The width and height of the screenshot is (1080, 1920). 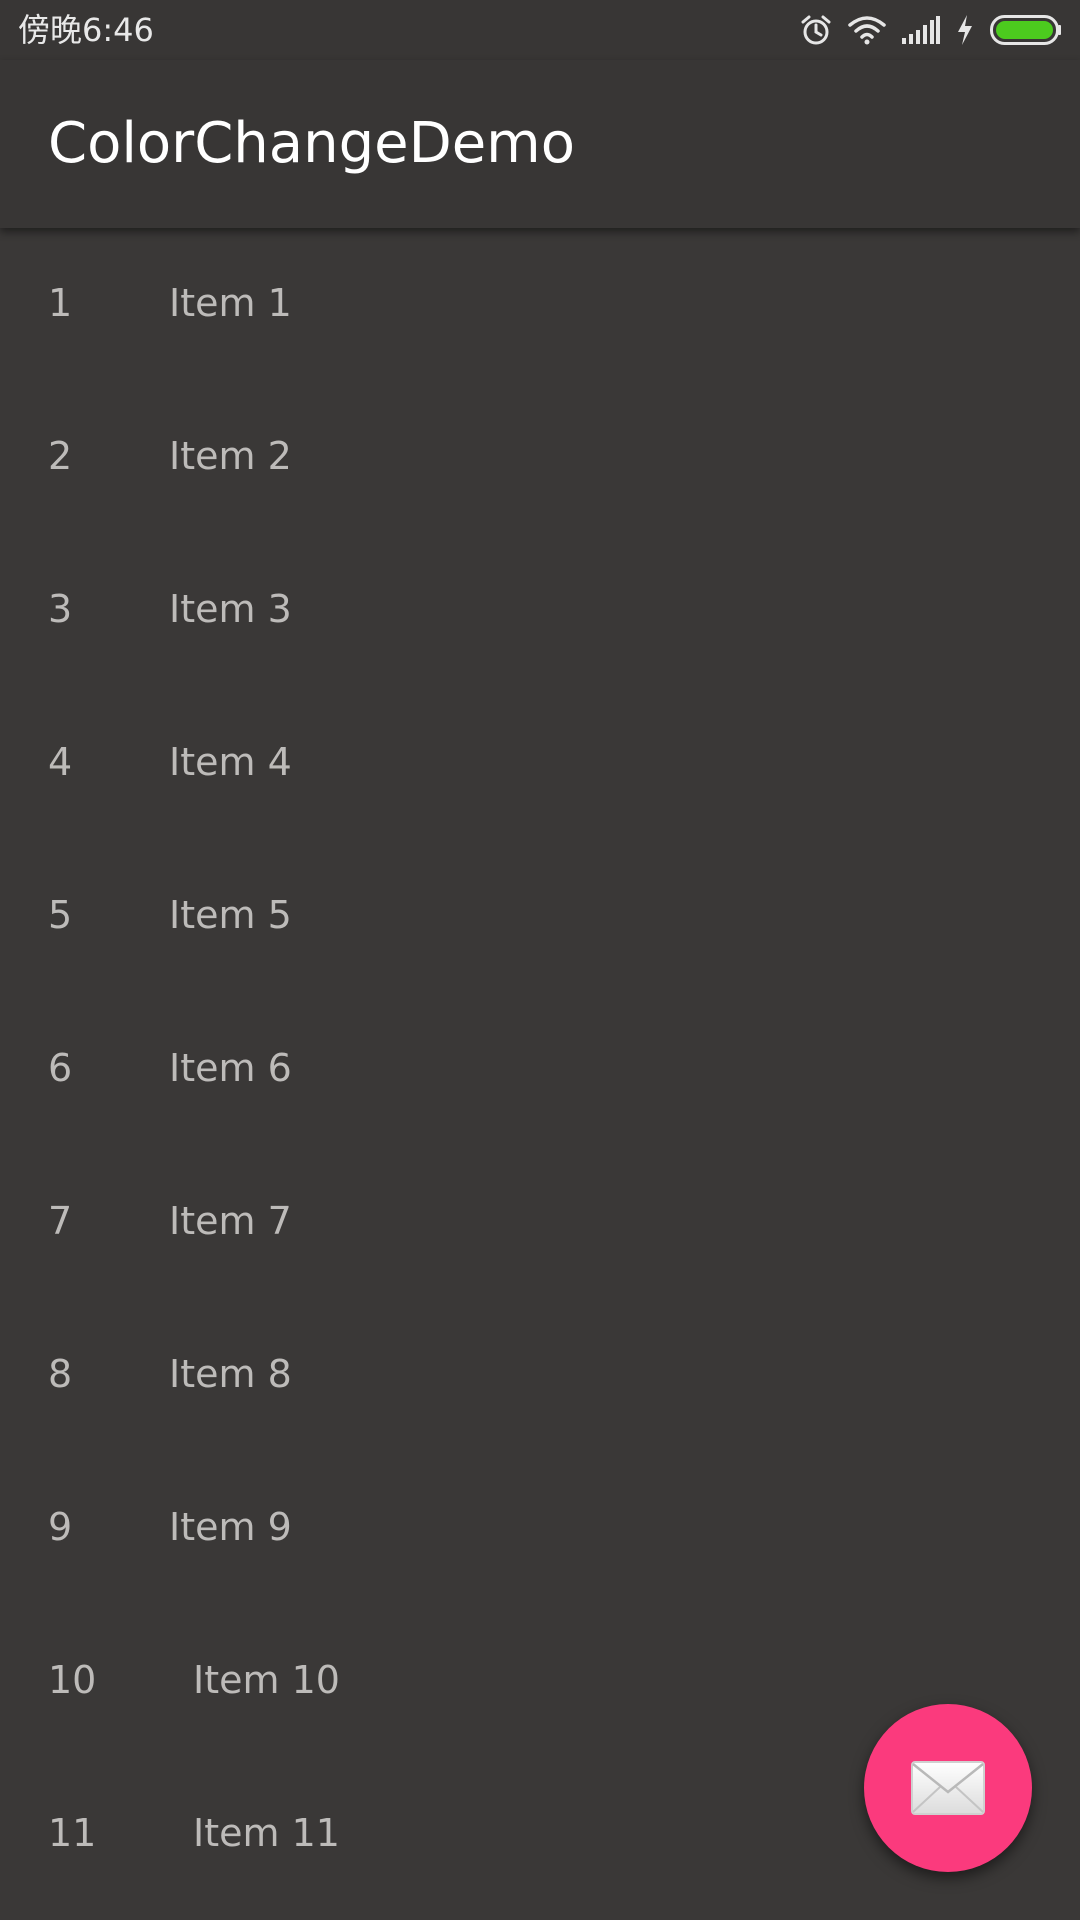 What do you see at coordinates (230, 1527) in the screenshot?
I see `item-label: Item 9` at bounding box center [230, 1527].